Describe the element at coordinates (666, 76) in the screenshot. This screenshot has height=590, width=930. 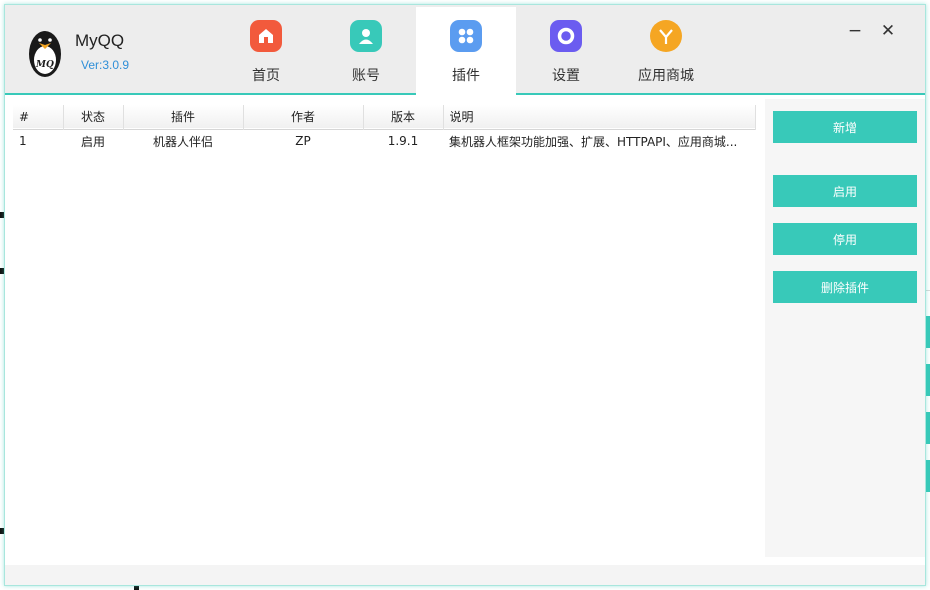
I see `tab-label: 应用商城` at that location.